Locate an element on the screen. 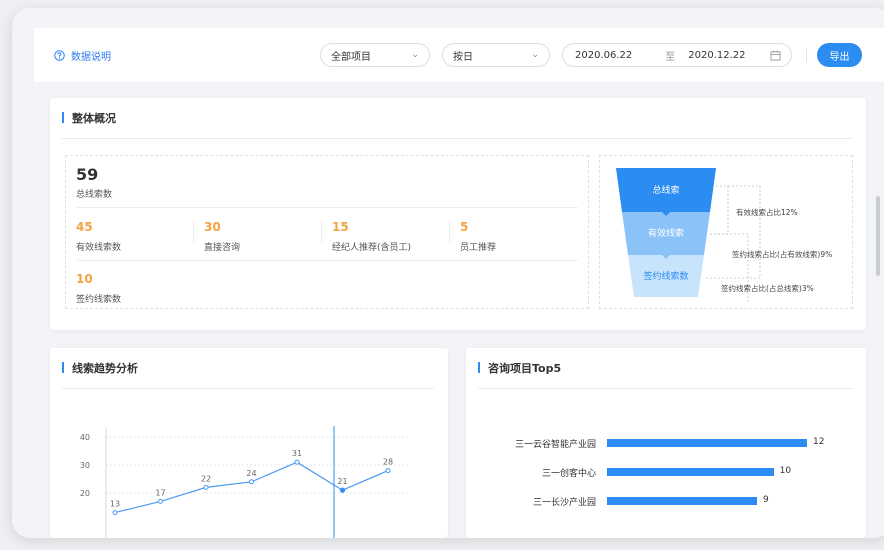  trend-data-label: 31 is located at coordinates (297, 453).